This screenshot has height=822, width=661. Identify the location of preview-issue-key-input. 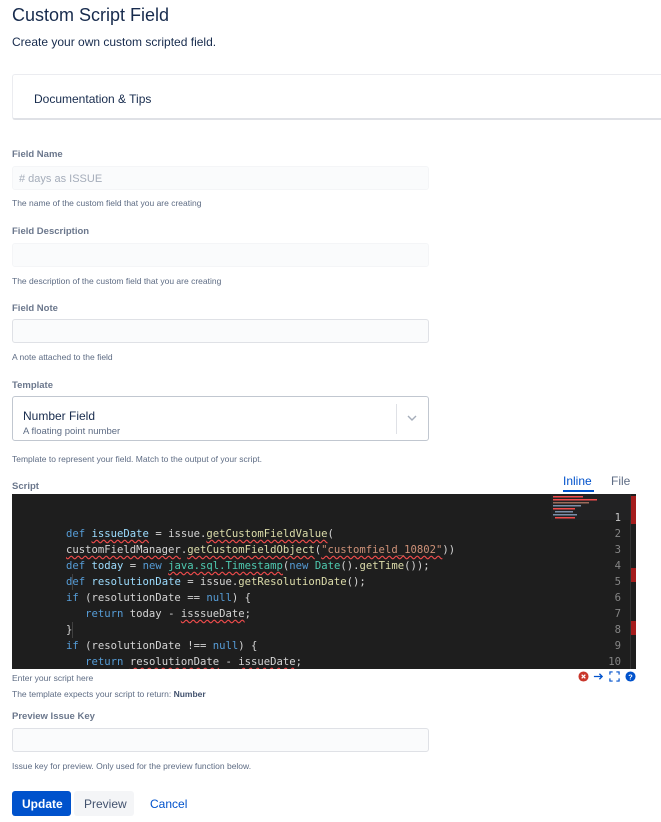
(220, 740).